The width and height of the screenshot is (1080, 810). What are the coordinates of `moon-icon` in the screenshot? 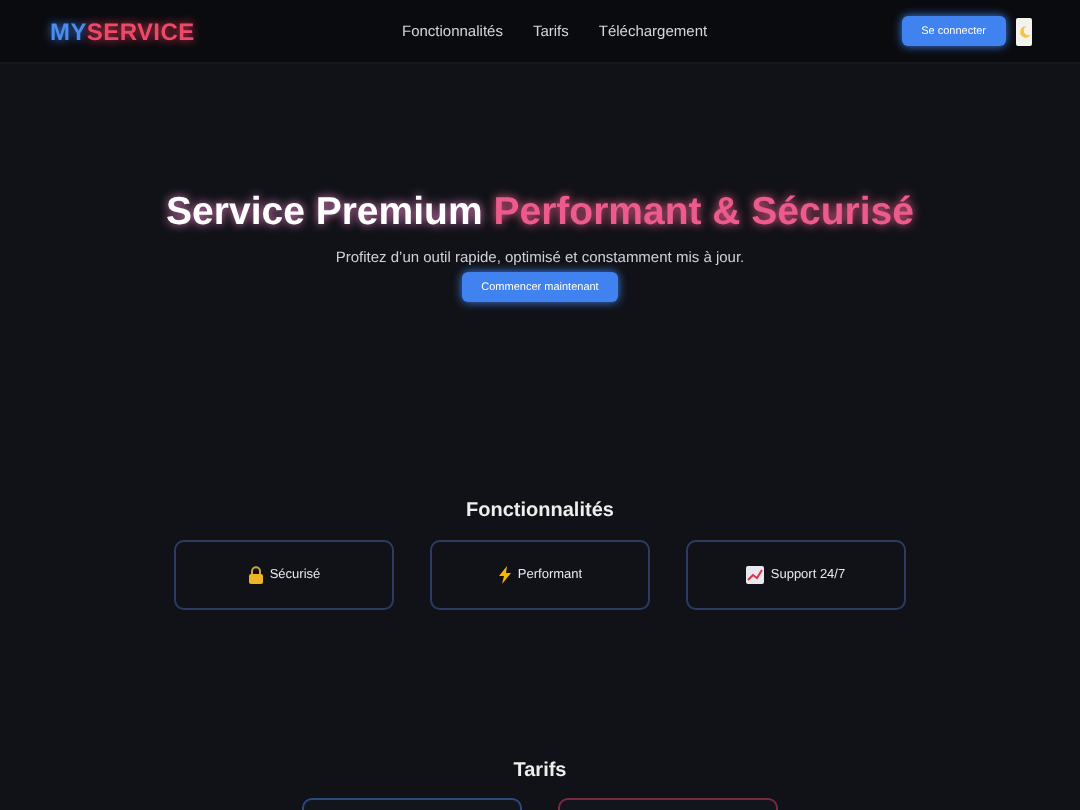 It's located at (1024, 31).